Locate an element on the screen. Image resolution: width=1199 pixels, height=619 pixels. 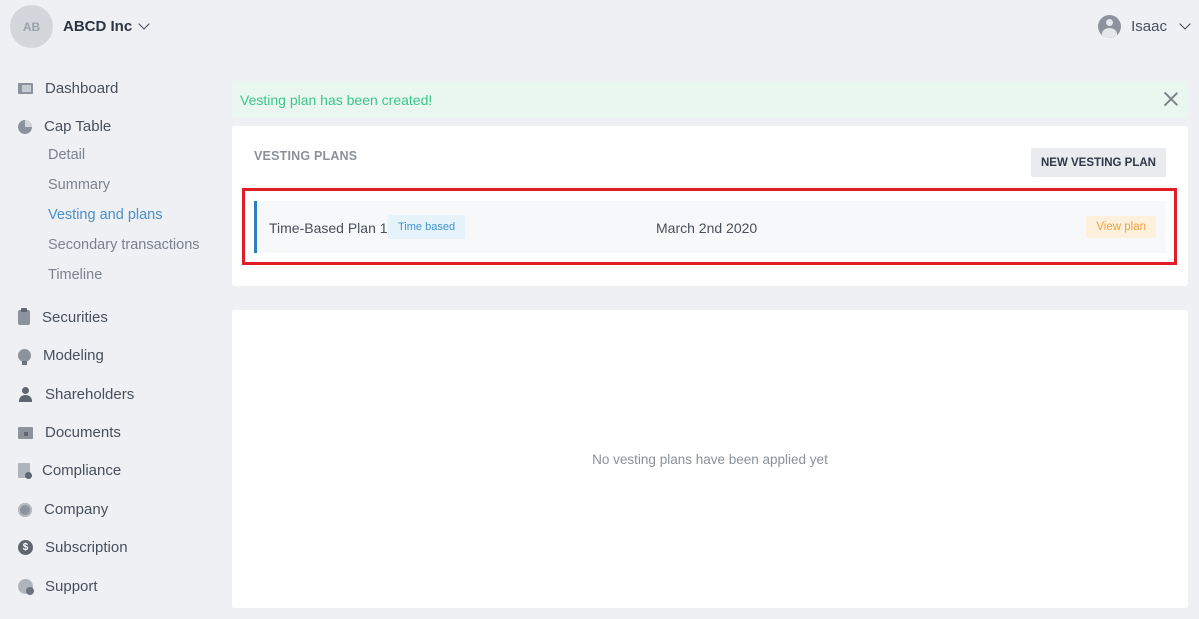
top-header: AB ABCD Inc Isaac is located at coordinates (599, 28).